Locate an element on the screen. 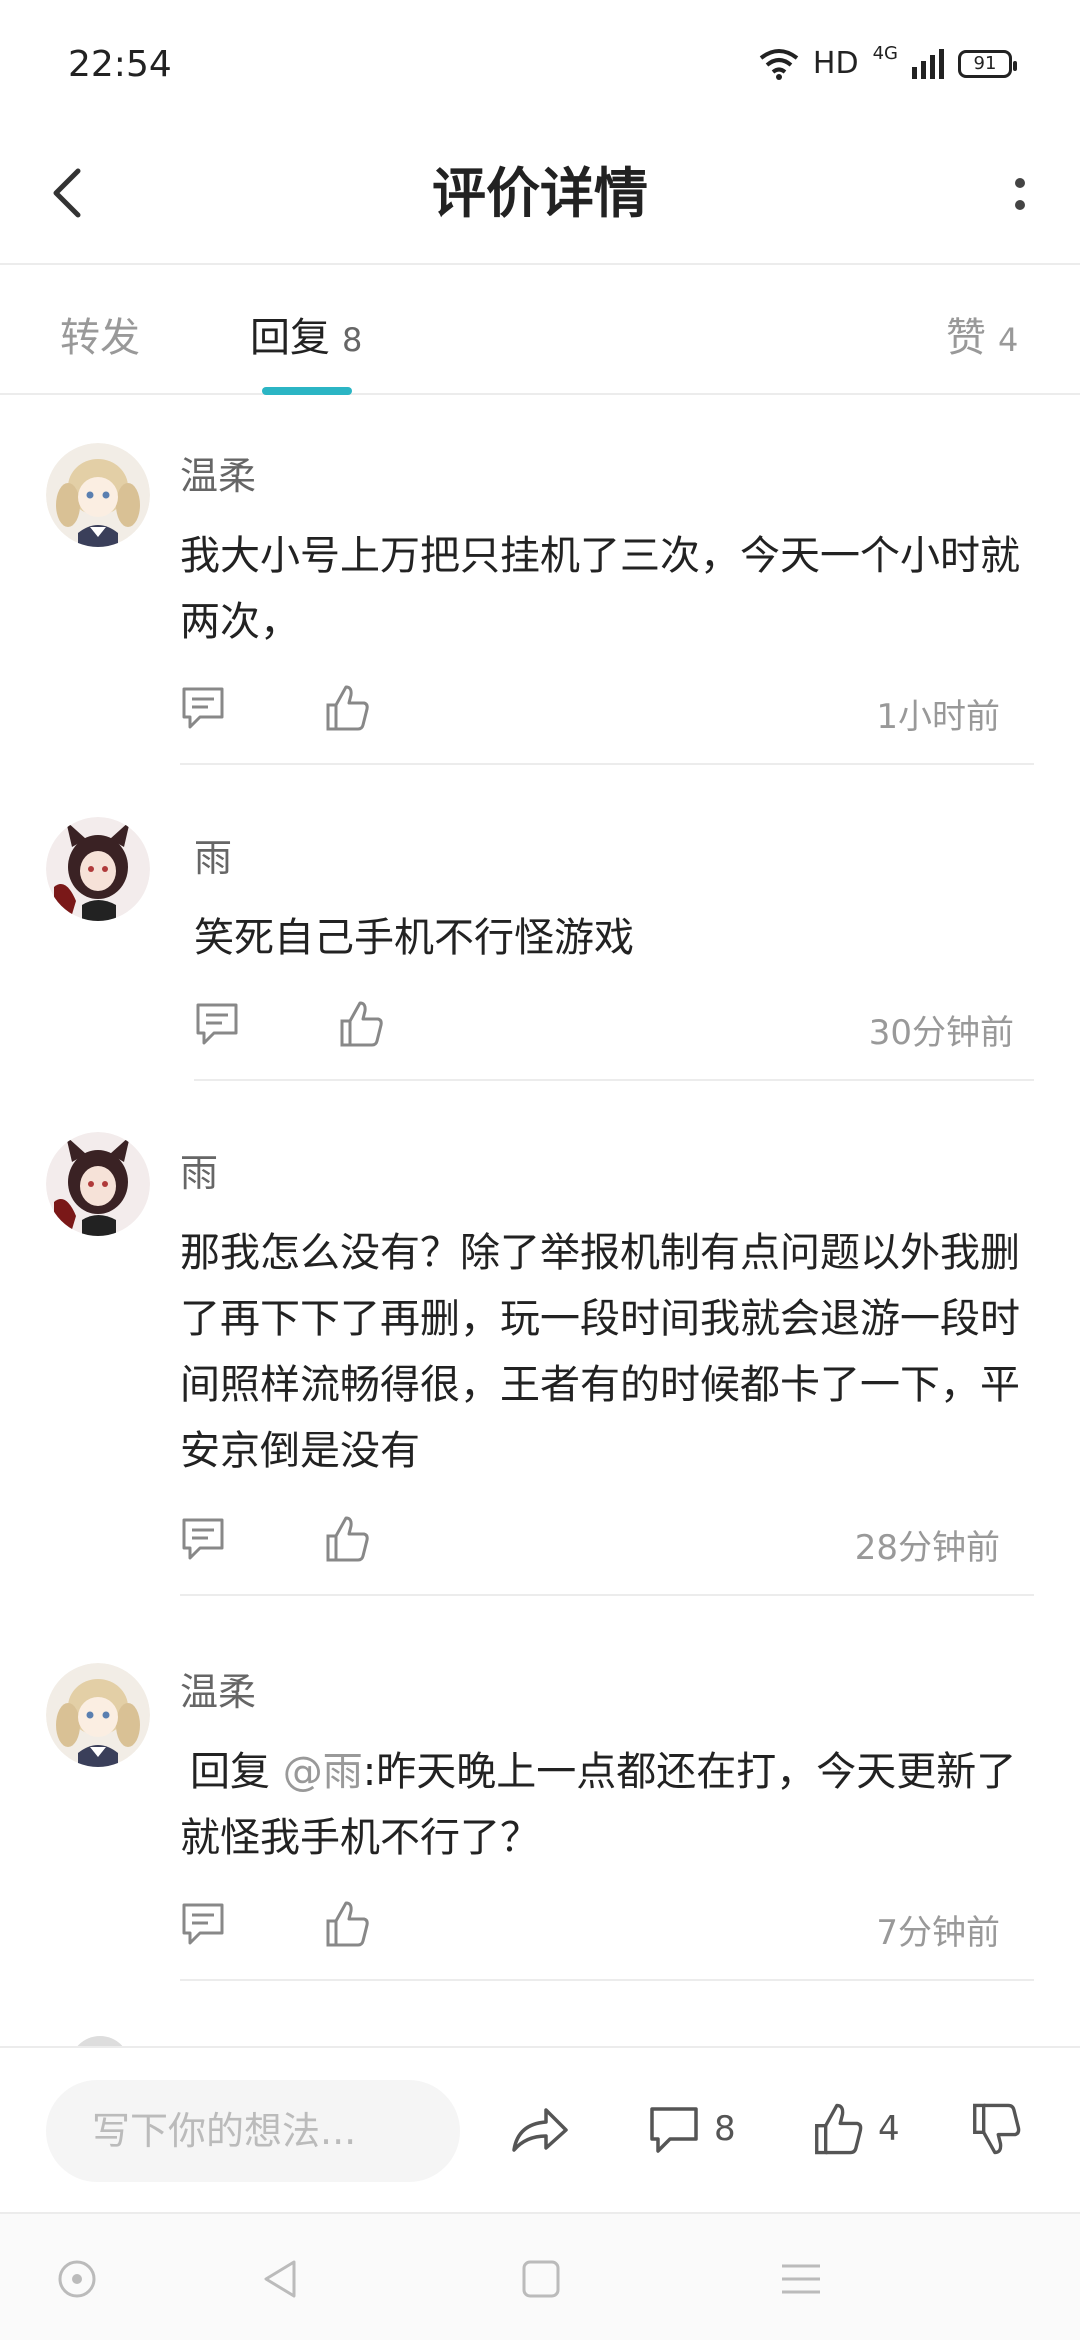 The height and width of the screenshot is (2340, 1080). tab-bar: 转发 回复 8 赞4 is located at coordinates (540, 330).